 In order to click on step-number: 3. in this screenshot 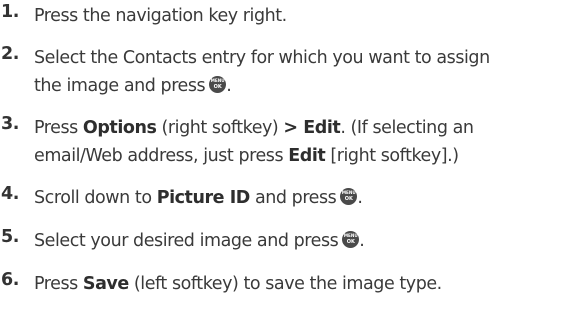, I will do `click(10, 124)`.